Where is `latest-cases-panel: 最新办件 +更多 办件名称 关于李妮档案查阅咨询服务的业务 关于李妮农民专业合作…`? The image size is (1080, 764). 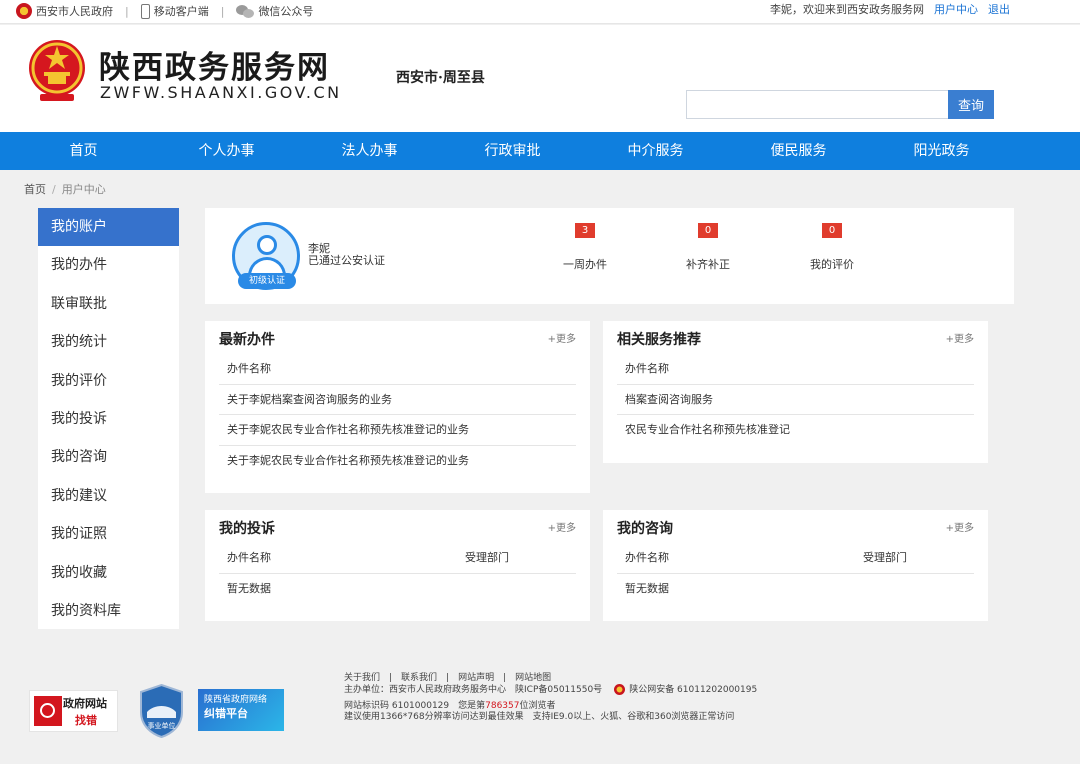
latest-cases-panel: 最新办件 +更多 办件名称 关于李妮档案查阅咨询服务的业务 关于李妮农民专业合作… is located at coordinates (397, 407).